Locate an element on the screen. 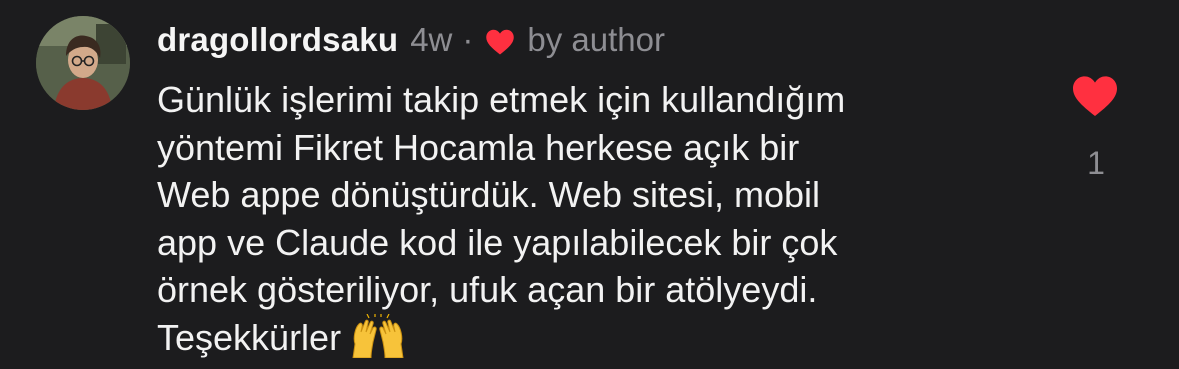  timestamp: 4w is located at coordinates (431, 39).